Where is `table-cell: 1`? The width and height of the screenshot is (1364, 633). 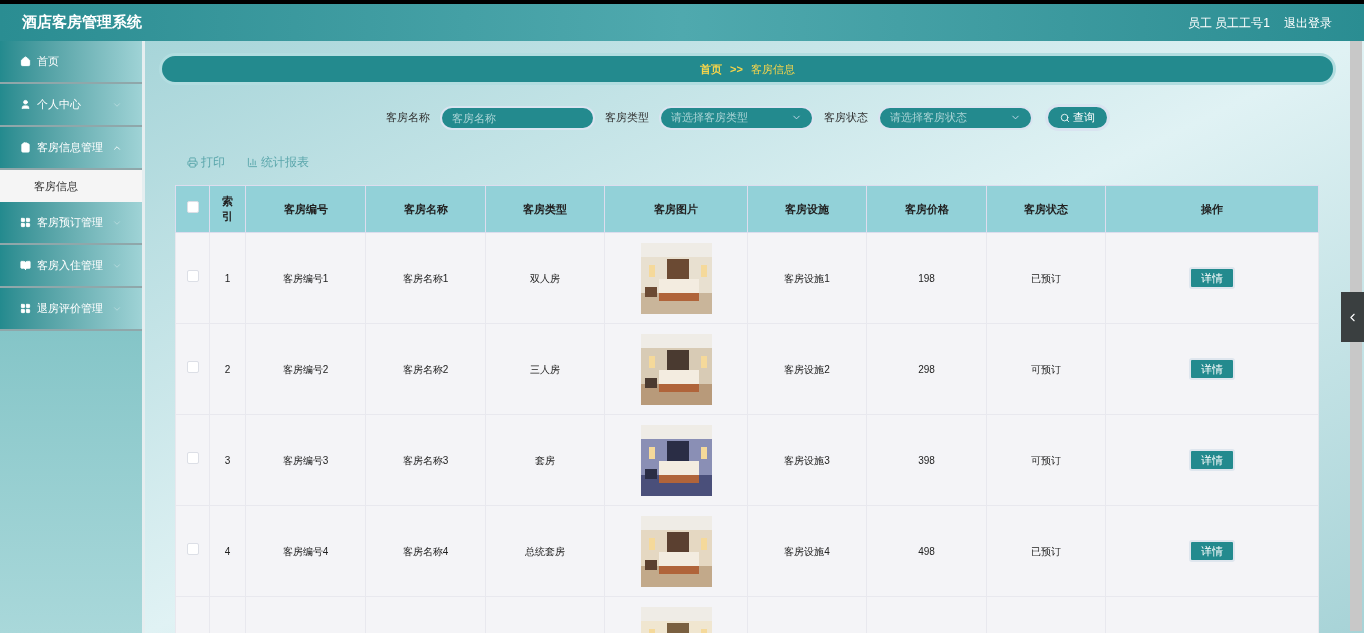
table-cell: 1 is located at coordinates (227, 278).